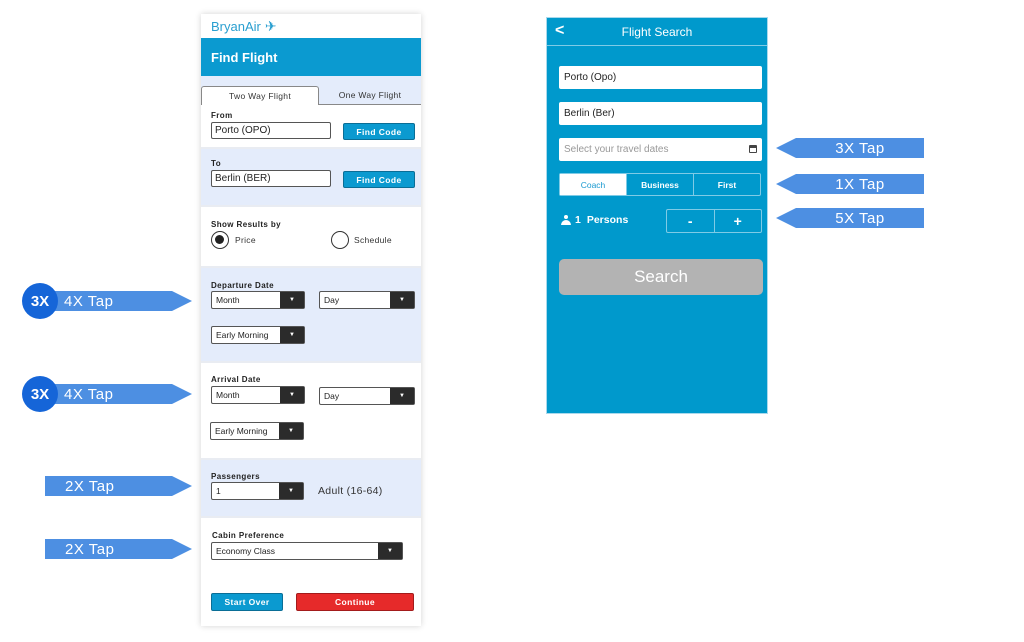 This screenshot has width=1024, height=642. I want to click on tab-one-way-flight: One Way Flight, so click(370, 95).